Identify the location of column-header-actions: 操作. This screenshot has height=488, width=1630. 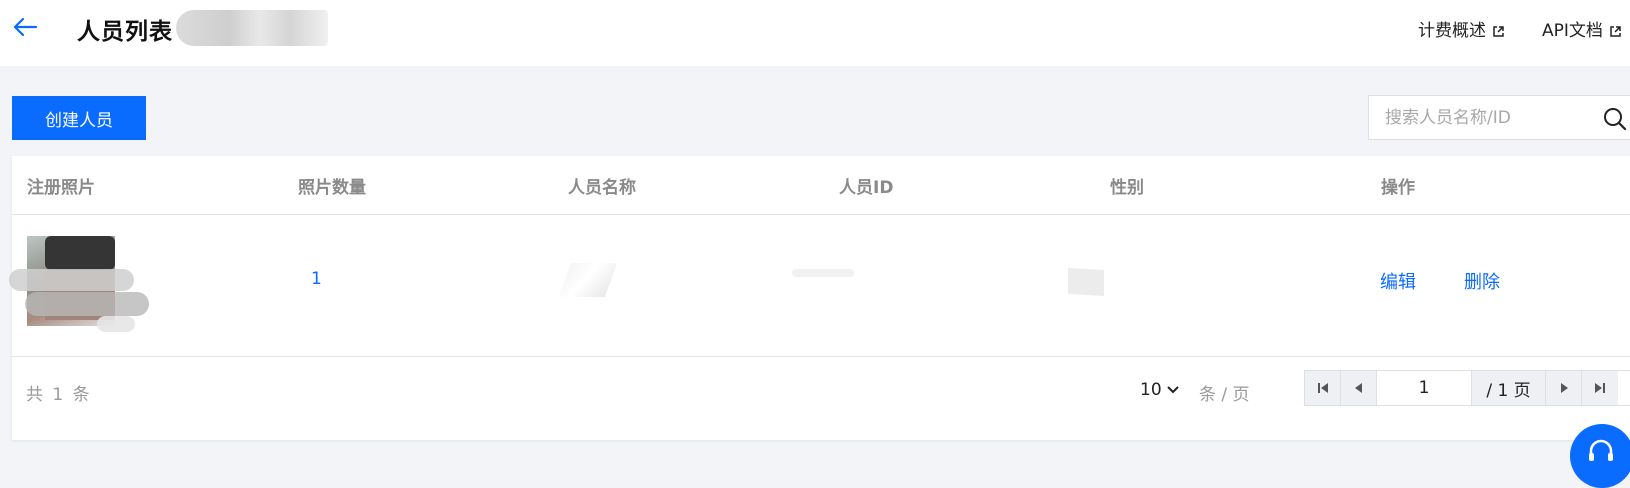
(1398, 188).